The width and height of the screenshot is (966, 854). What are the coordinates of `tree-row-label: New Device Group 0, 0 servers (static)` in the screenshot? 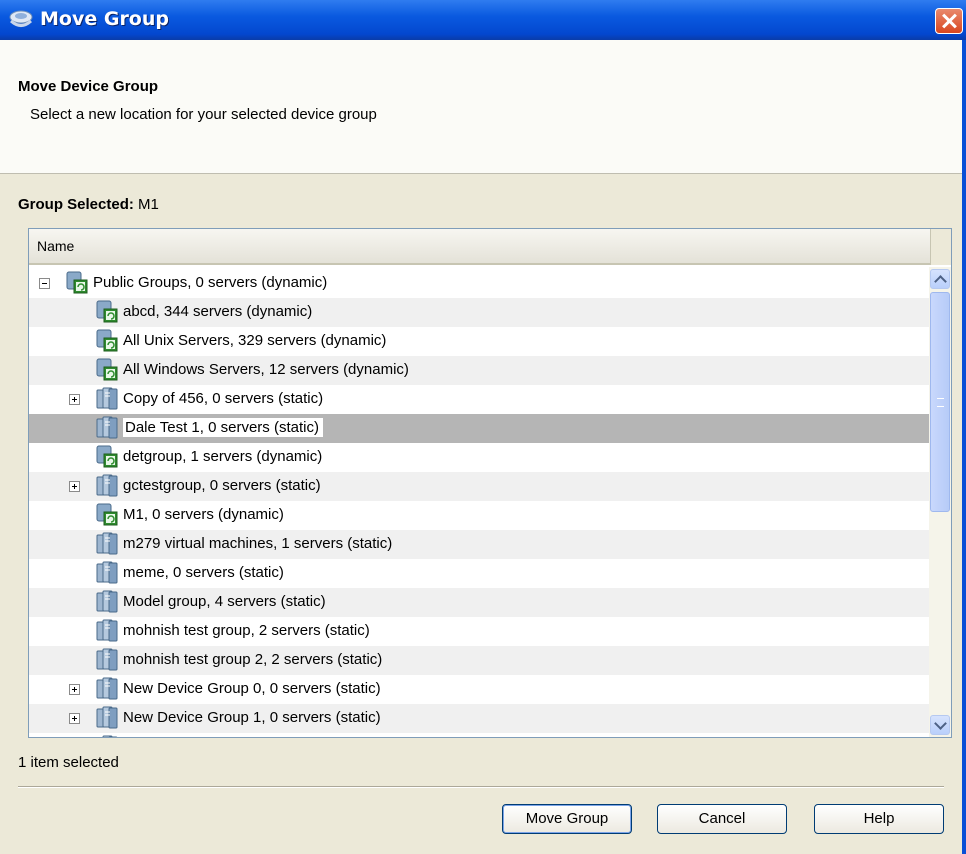 It's located at (252, 688).